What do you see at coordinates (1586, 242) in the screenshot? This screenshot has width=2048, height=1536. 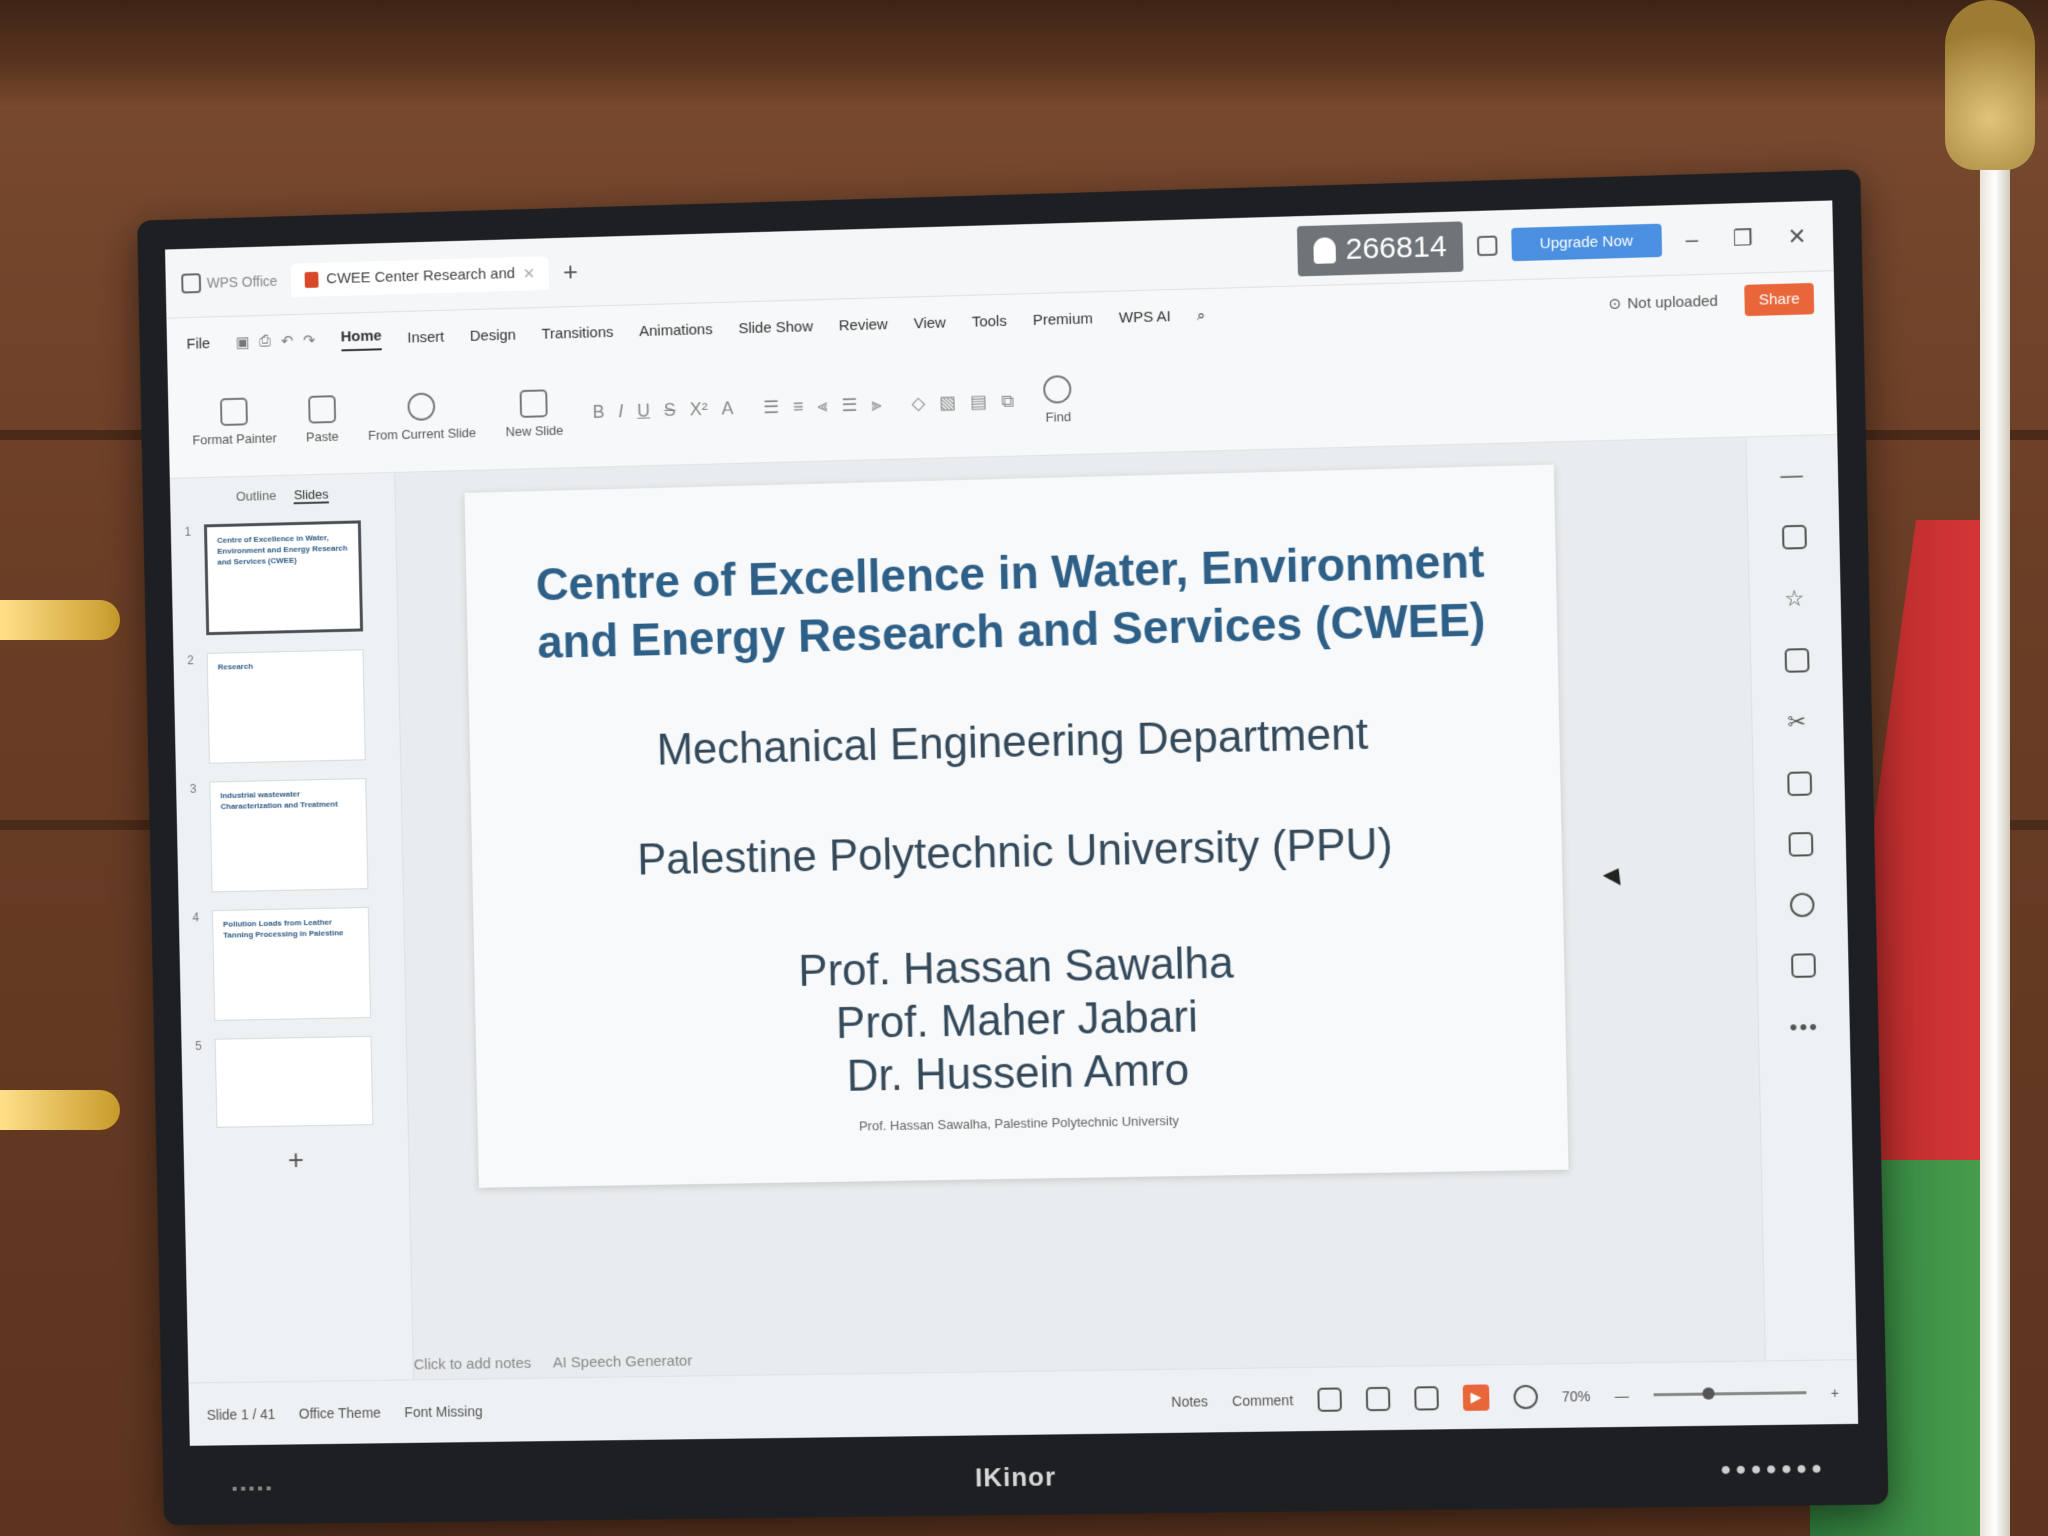 I see `upgrade-button: Upgrade Now` at bounding box center [1586, 242].